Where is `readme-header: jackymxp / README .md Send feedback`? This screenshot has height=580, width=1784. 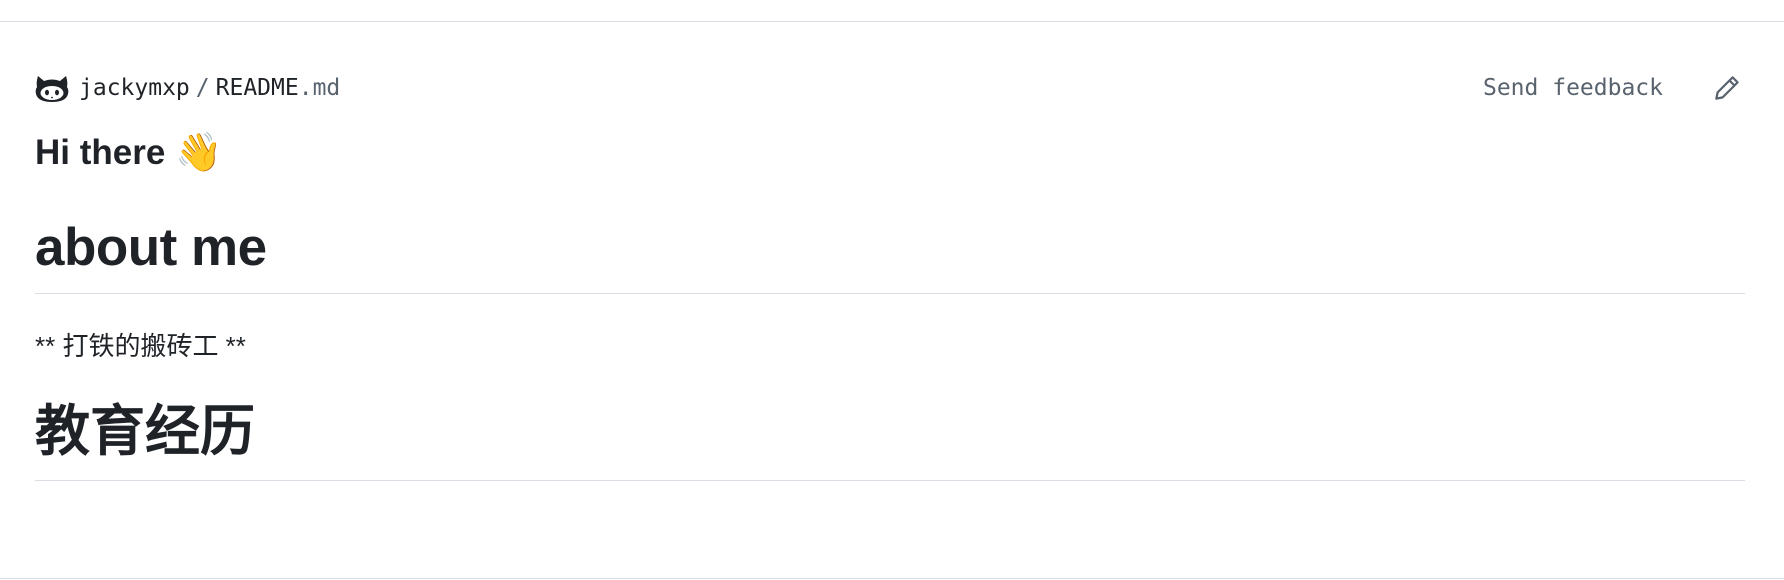 readme-header: jackymxp / README .md Send feedback is located at coordinates (890, 88).